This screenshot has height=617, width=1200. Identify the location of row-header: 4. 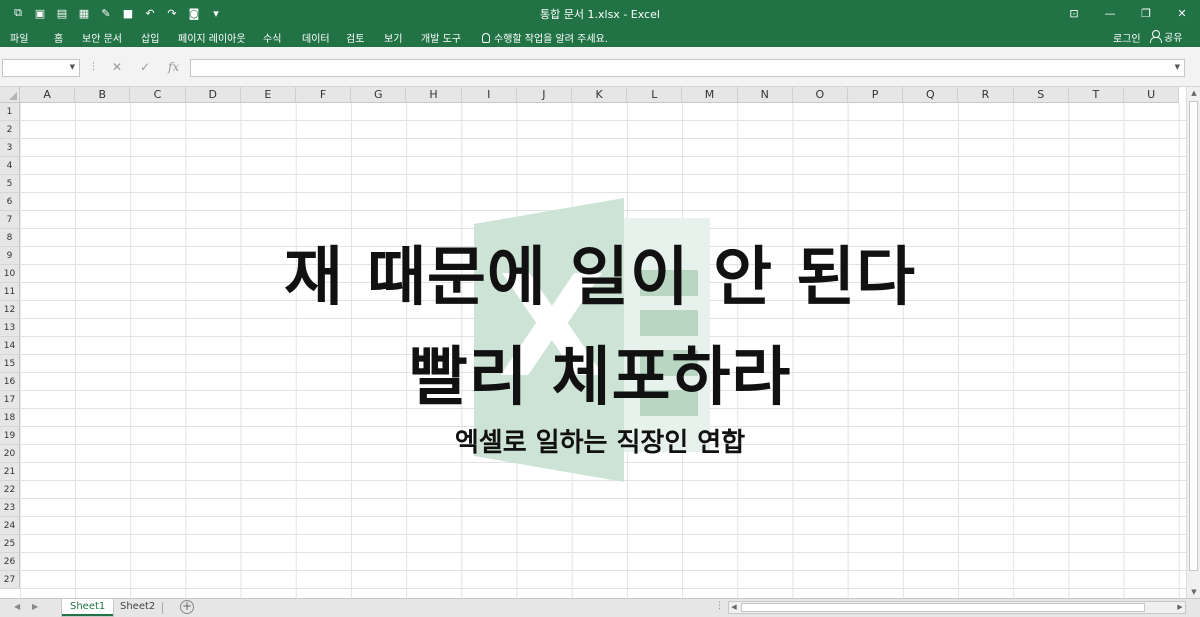
(10, 166).